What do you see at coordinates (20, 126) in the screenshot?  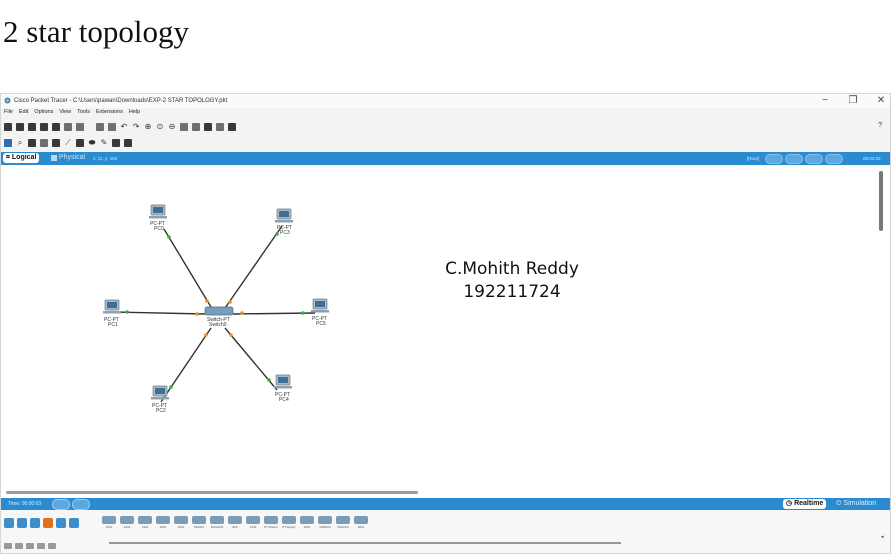 I see `open-folder-icon` at bounding box center [20, 126].